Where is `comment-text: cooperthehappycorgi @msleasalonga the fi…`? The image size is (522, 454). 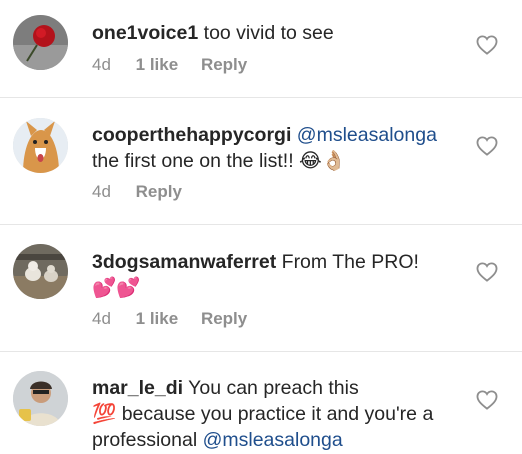
comment-text: cooperthehappycorgi @msleasalonga the fi… is located at coordinates (277, 148).